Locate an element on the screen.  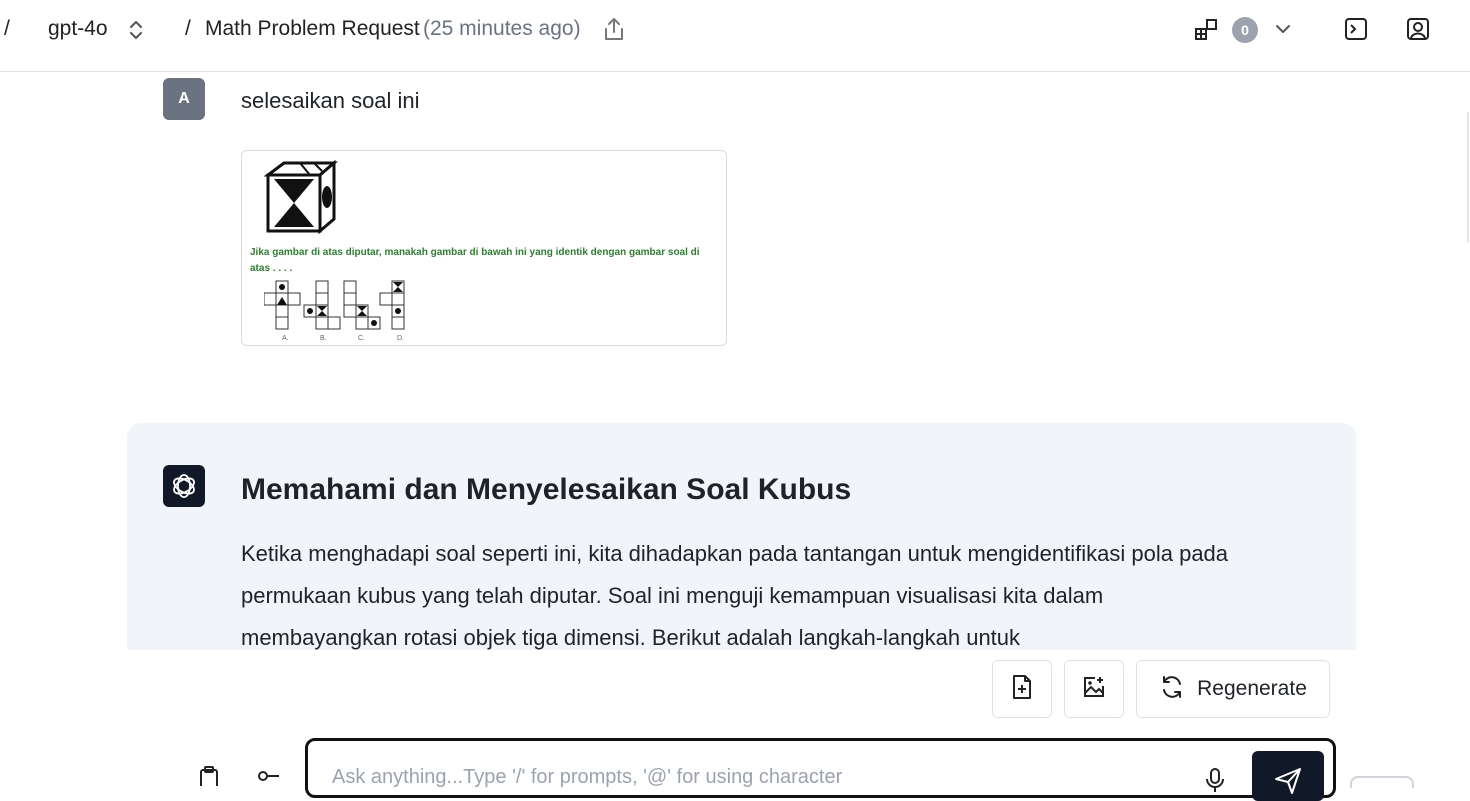
attach-file-button is located at coordinates (1022, 689).